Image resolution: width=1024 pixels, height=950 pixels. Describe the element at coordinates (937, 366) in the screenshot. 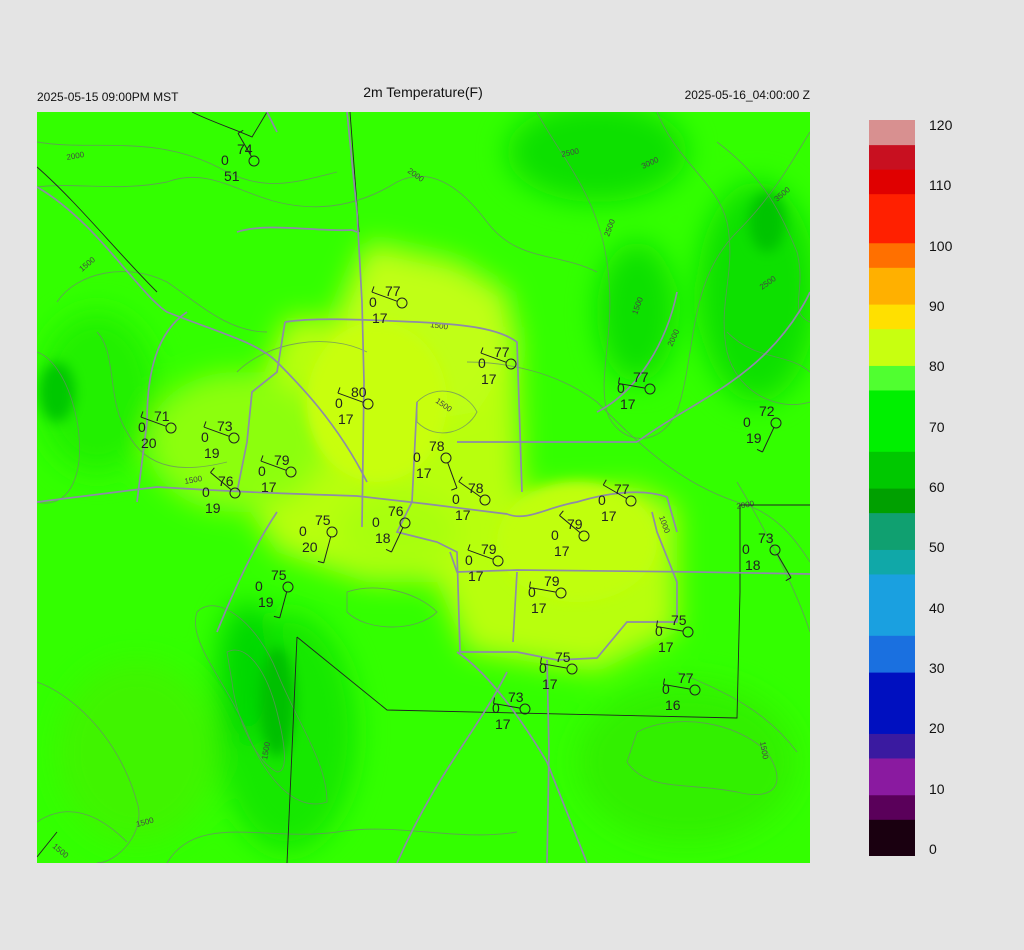

I see `colorbar-tick-label: 80` at that location.